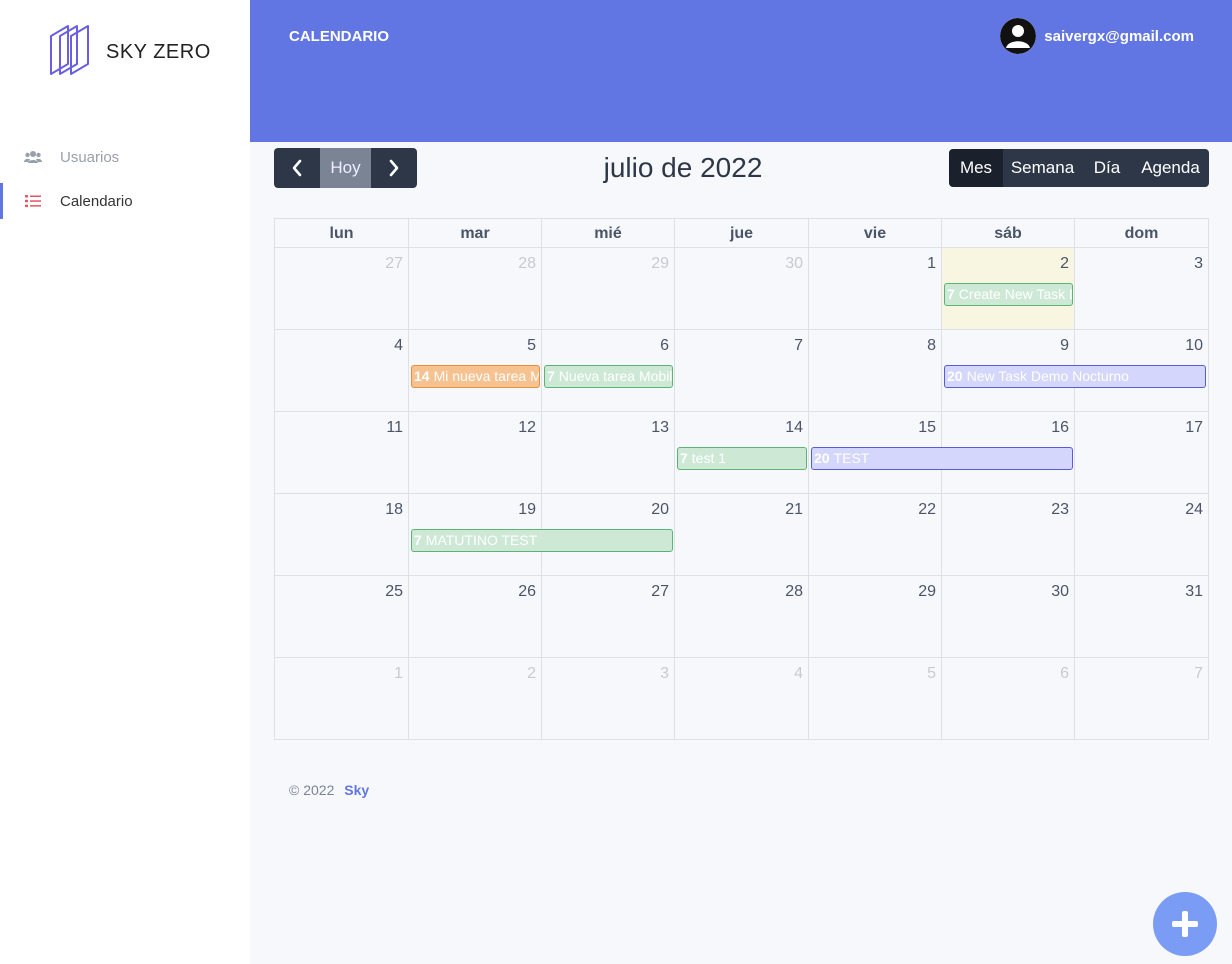 The height and width of the screenshot is (964, 1232). Describe the element at coordinates (1194, 592) in the screenshot. I see `day-number: 31` at that location.